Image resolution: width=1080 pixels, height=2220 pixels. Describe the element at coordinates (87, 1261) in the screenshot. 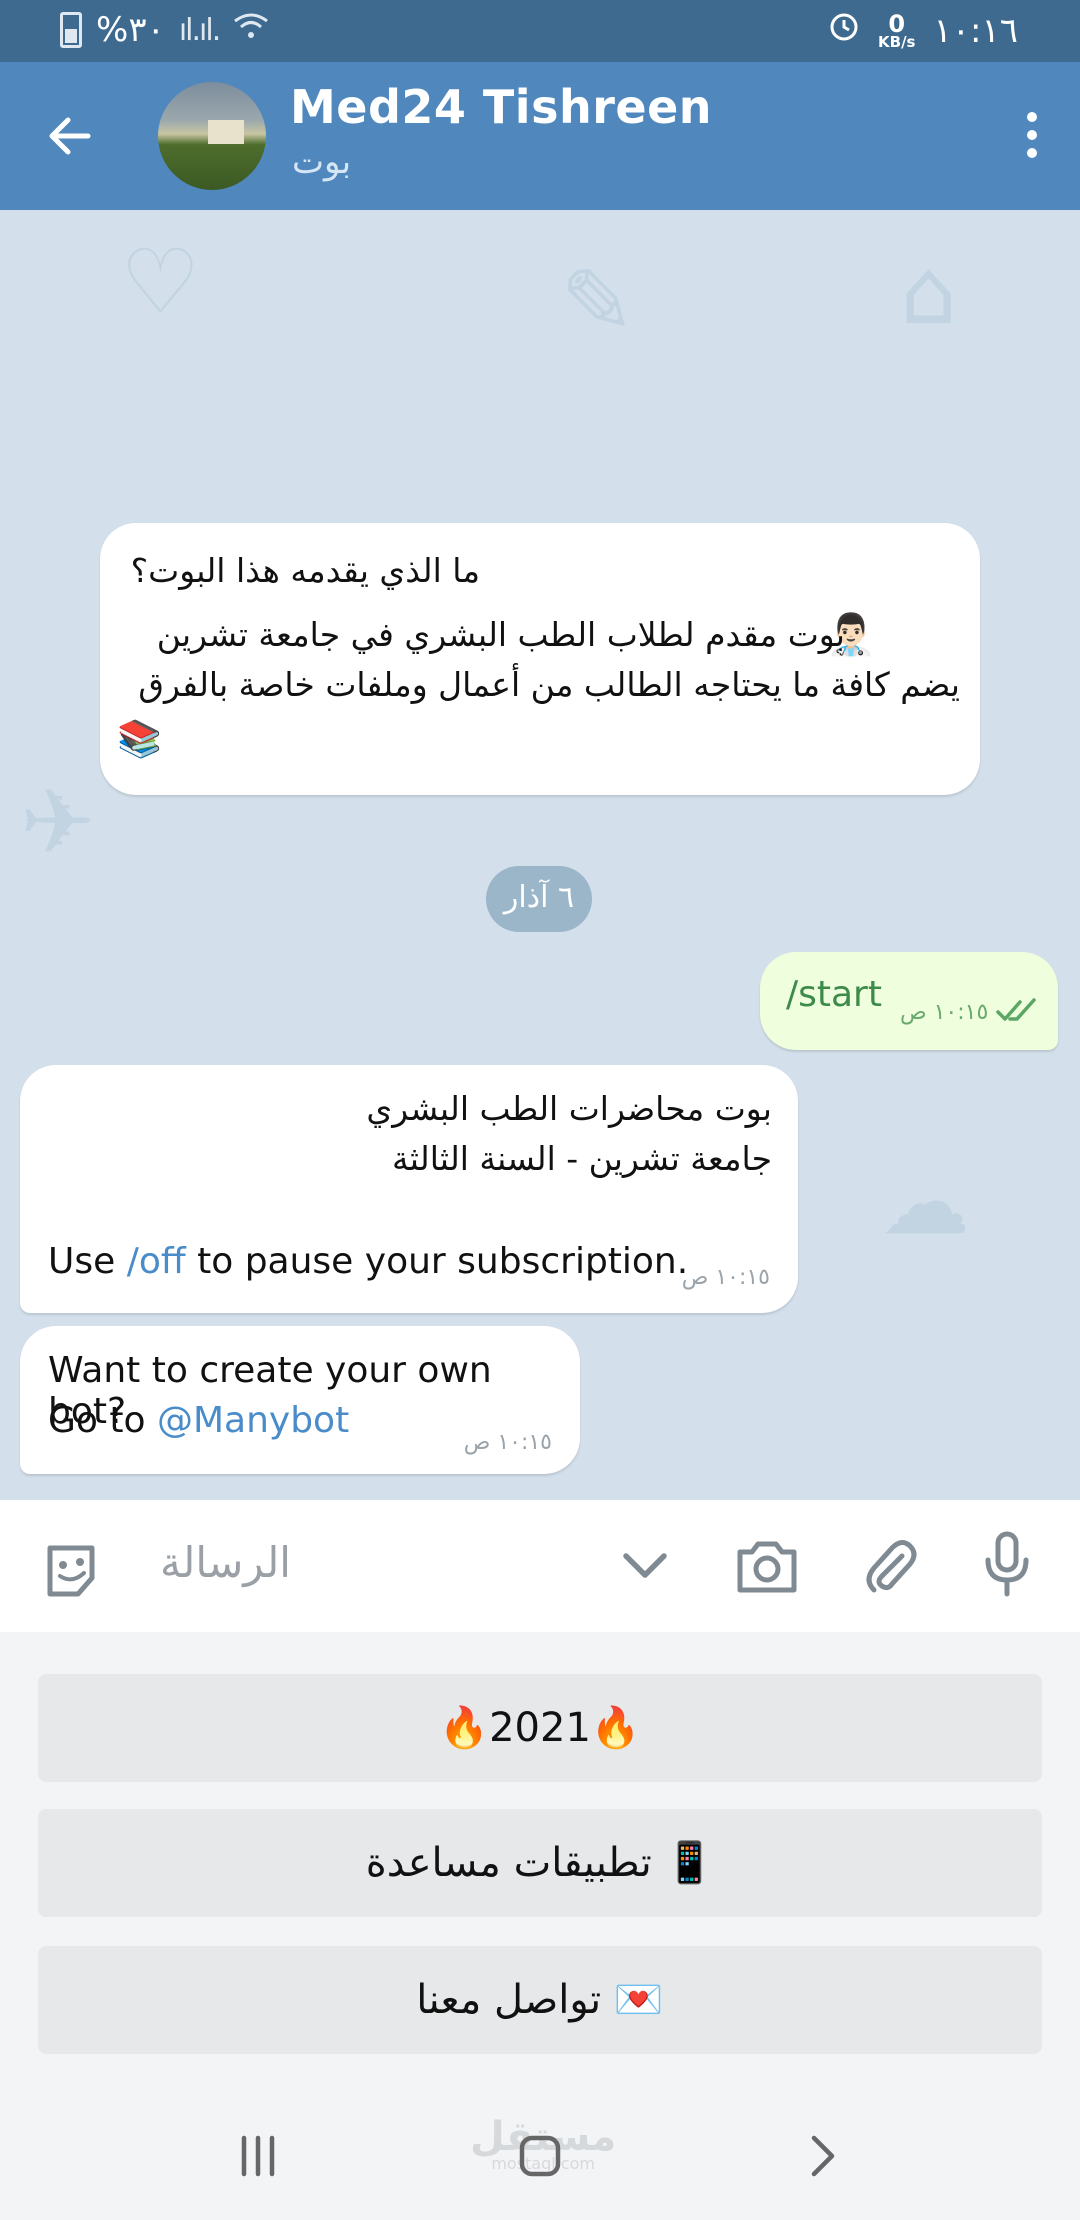

I see `use-text: Use` at that location.